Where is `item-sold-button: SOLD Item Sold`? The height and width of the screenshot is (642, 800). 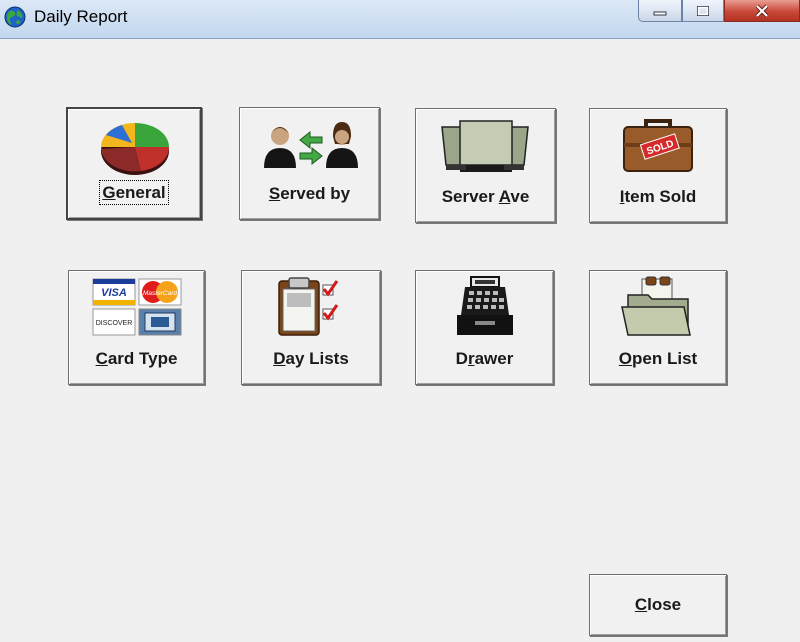
item-sold-button: SOLD Item Sold is located at coordinates (658, 165).